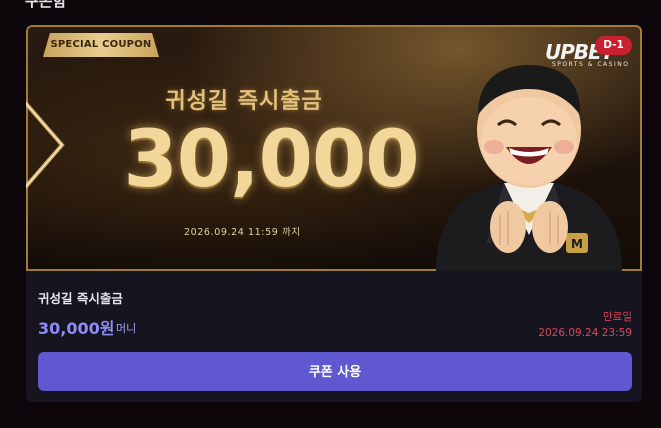  What do you see at coordinates (126, 328) in the screenshot?
I see `coupon-unit: 머니` at bounding box center [126, 328].